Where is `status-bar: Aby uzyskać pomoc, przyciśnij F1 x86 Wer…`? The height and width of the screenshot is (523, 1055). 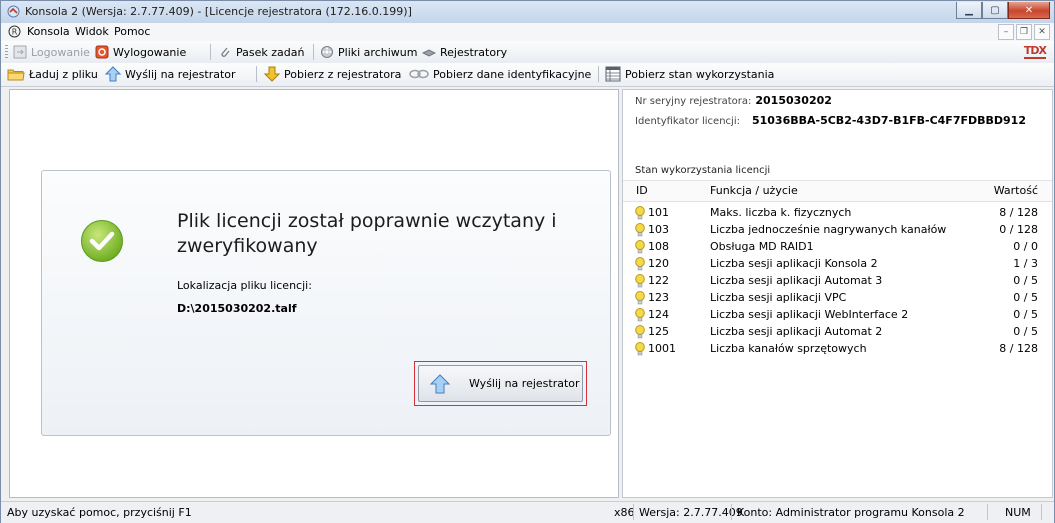 status-bar: Aby uzyskać pomoc, przyciśnij F1 x86 Wer… is located at coordinates (527, 512).